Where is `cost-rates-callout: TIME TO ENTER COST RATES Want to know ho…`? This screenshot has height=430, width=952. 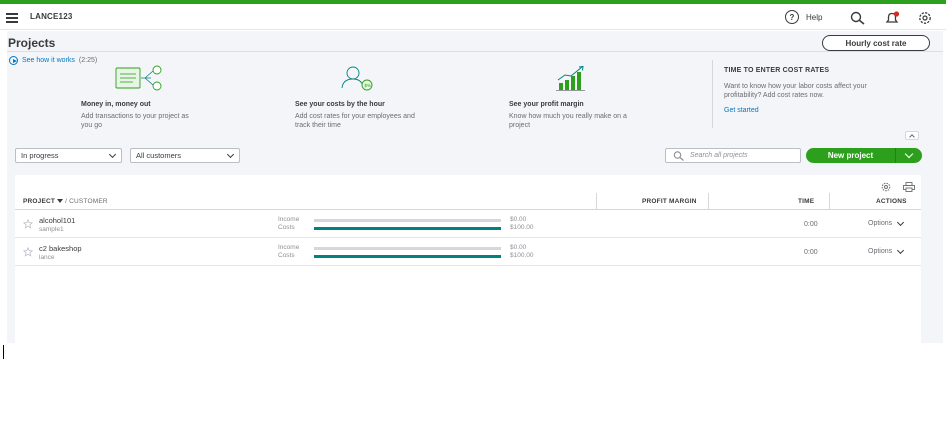 cost-rates-callout: TIME TO ENTER COST RATES Want to know ho… is located at coordinates (802, 94).